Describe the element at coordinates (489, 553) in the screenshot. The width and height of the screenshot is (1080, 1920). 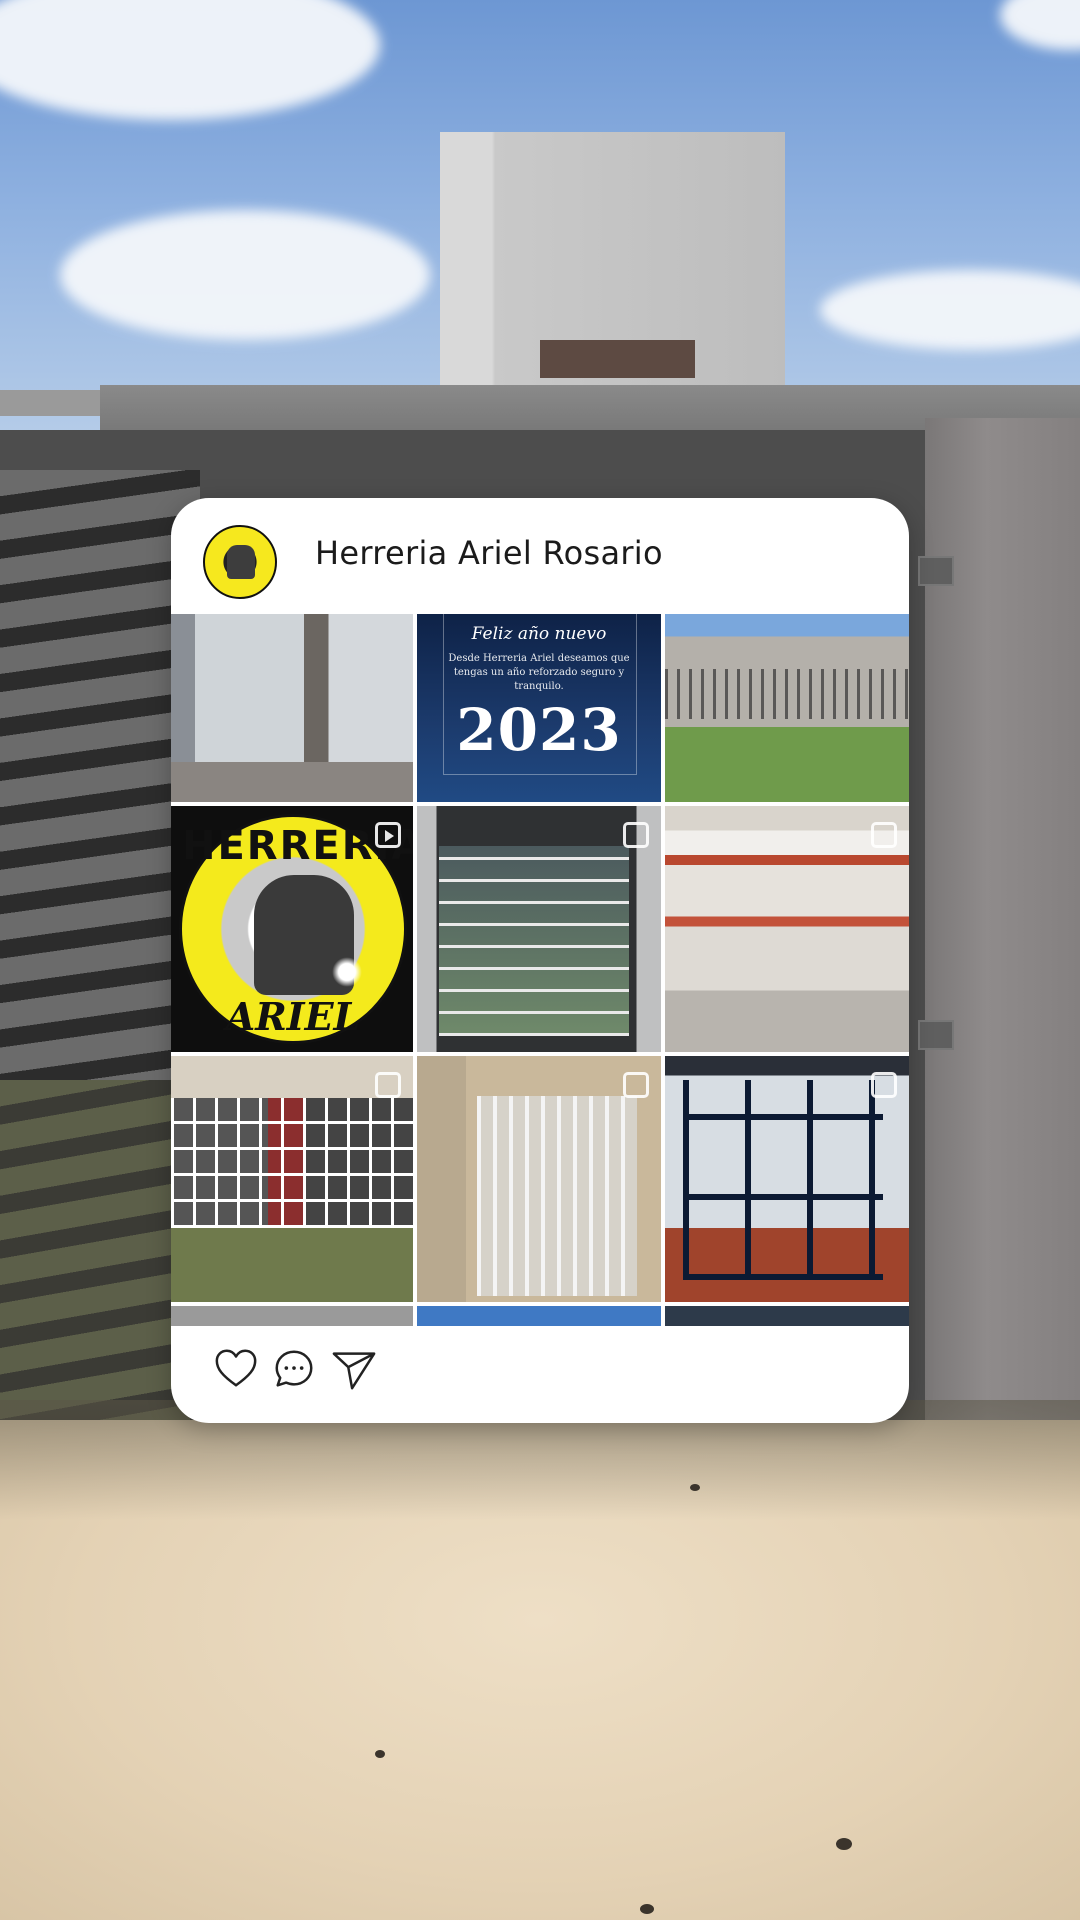
I see `profile-username: Herreria Ariel Rosario` at that location.